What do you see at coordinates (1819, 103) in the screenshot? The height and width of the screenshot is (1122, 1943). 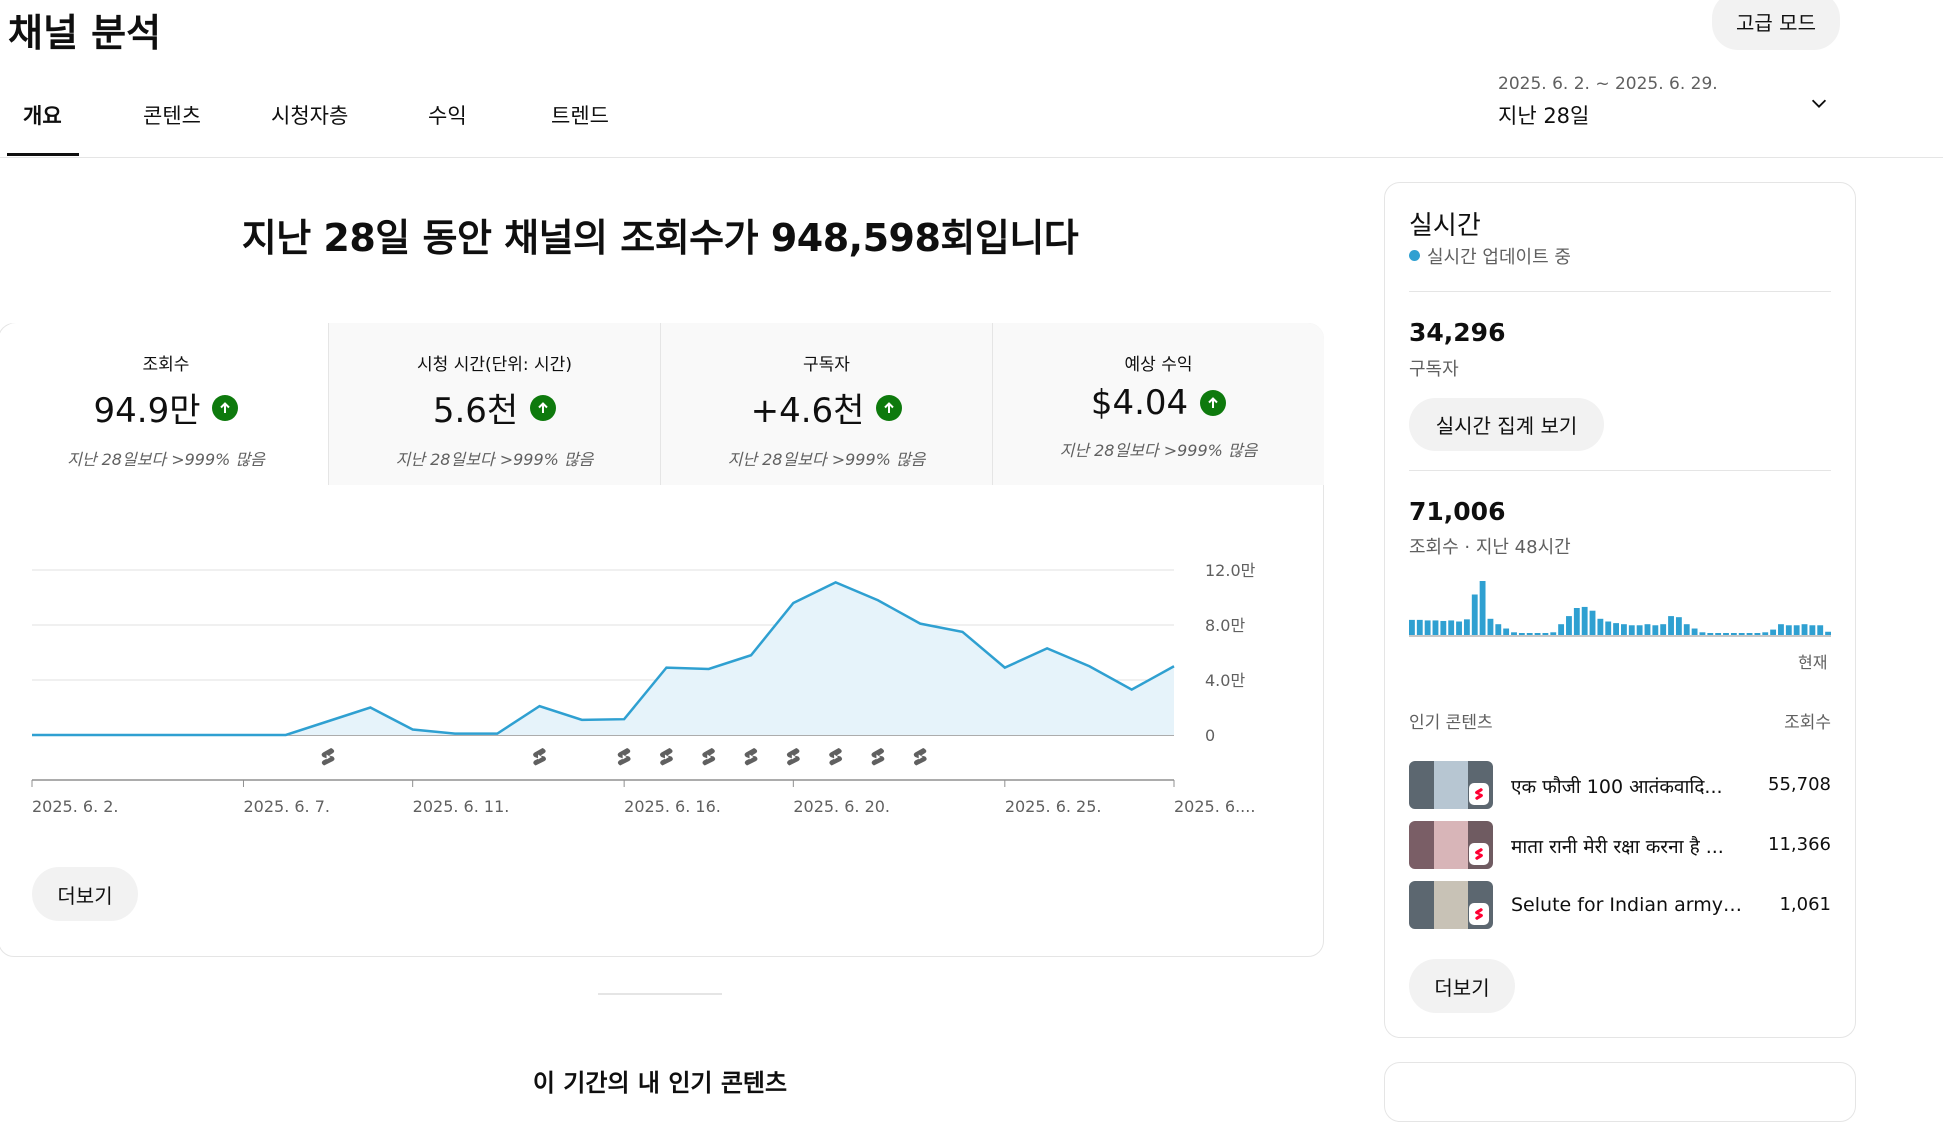 I see `chevron-down-icon` at bounding box center [1819, 103].